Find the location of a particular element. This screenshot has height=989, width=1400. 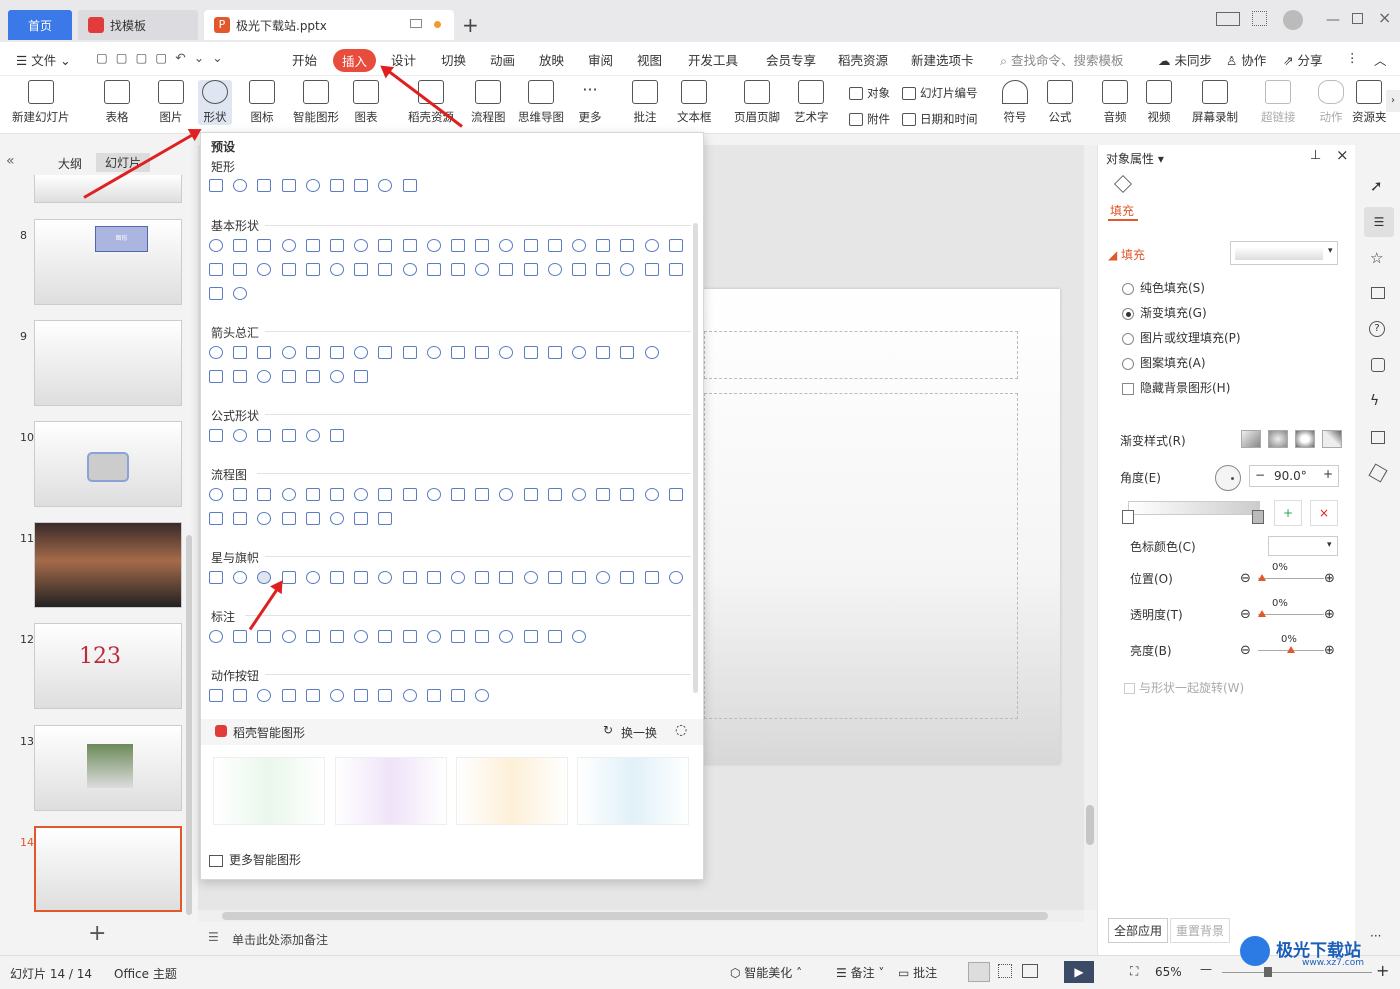

tab-find-template: 找模板 is located at coordinates (138, 25).